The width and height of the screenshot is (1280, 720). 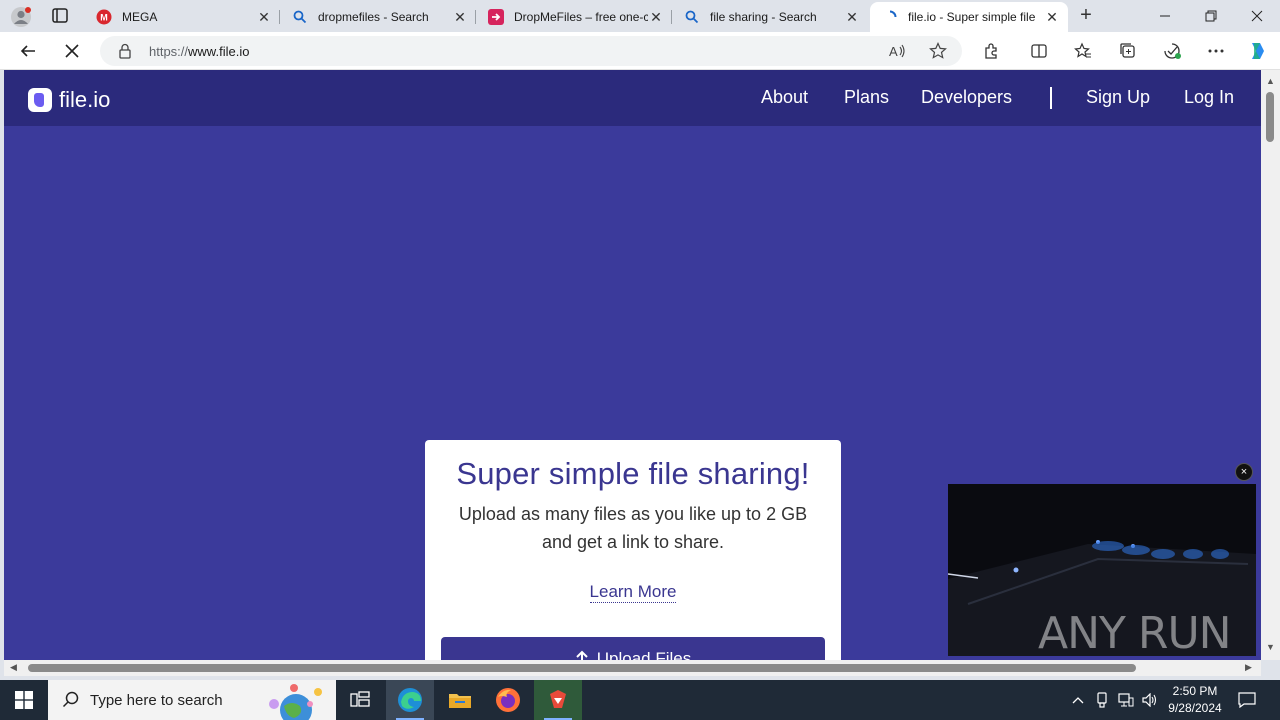 What do you see at coordinates (169, 51) in the screenshot?
I see `url-prefix: https://` at bounding box center [169, 51].